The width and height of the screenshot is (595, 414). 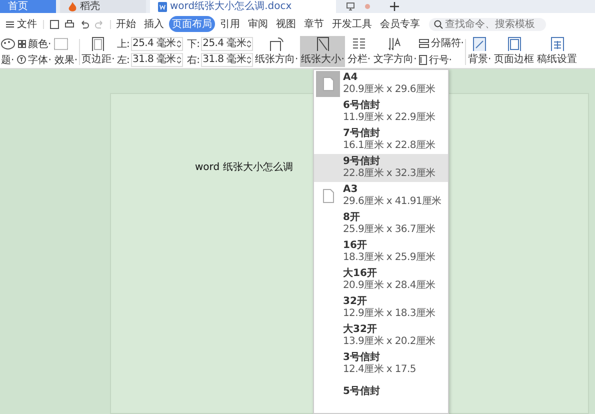 What do you see at coordinates (10, 24) in the screenshot?
I see `menu-icon` at bounding box center [10, 24].